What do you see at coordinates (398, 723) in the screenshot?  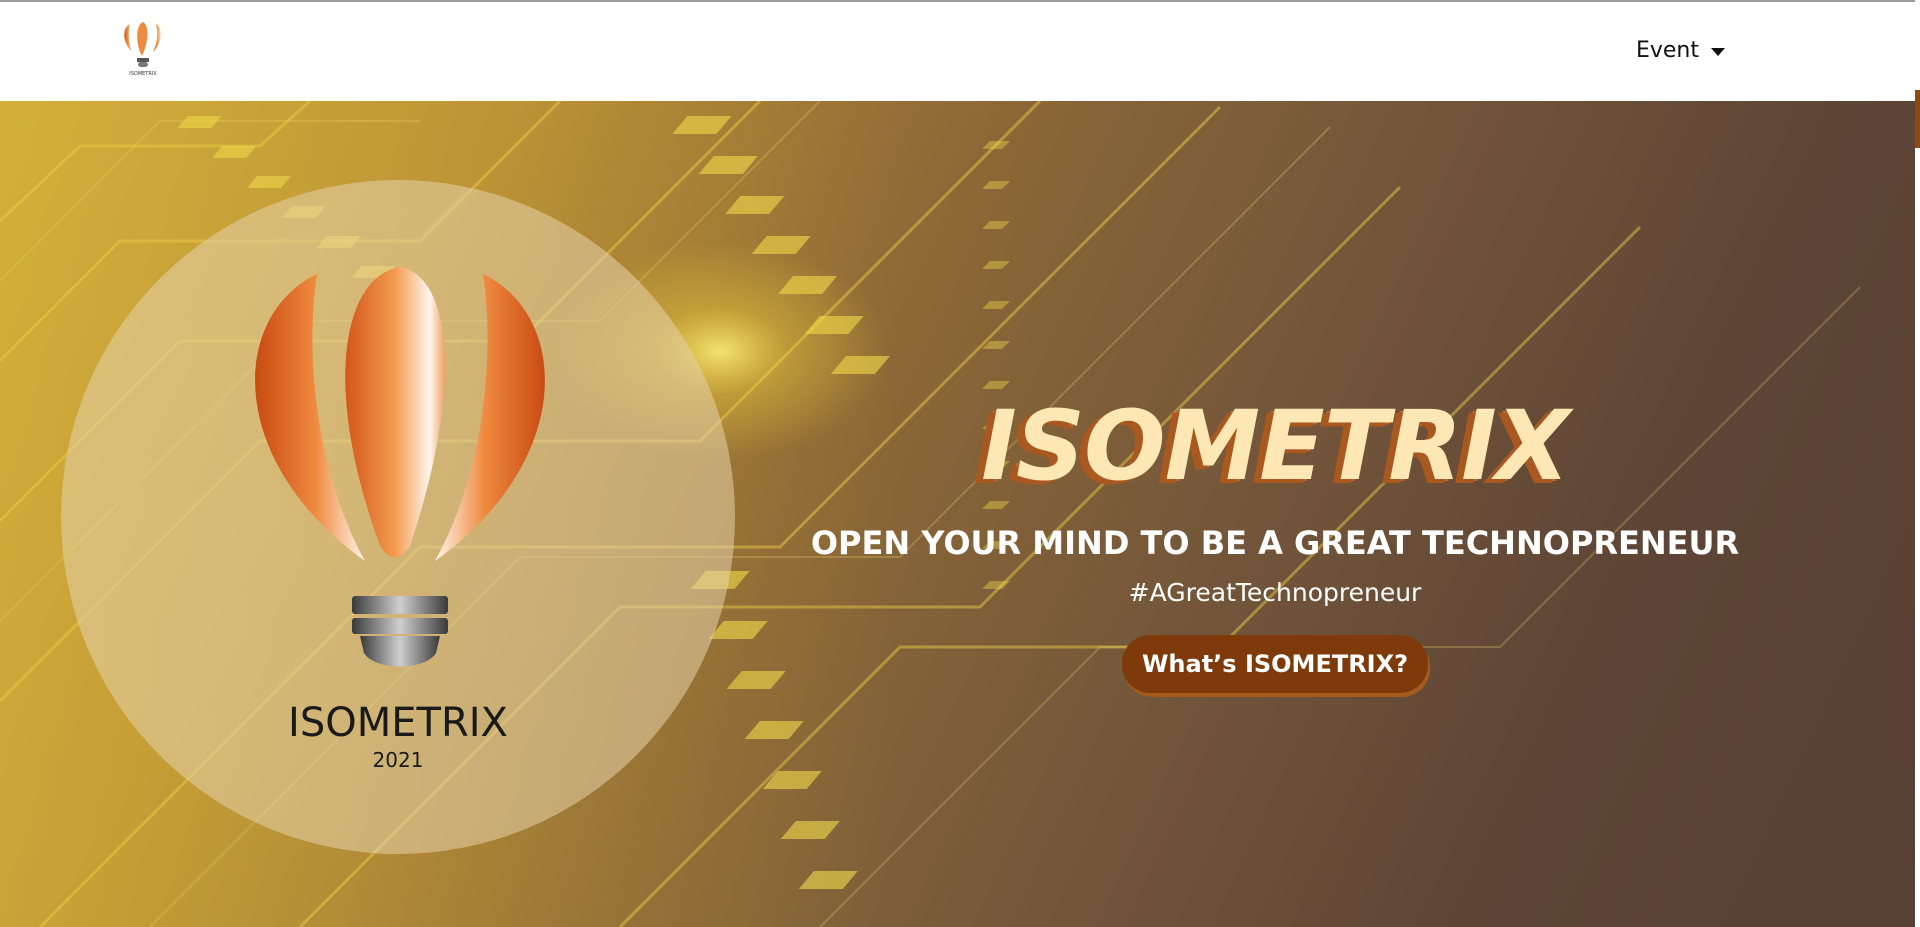 I see `logo-wordmark: ISOMETRIX` at bounding box center [398, 723].